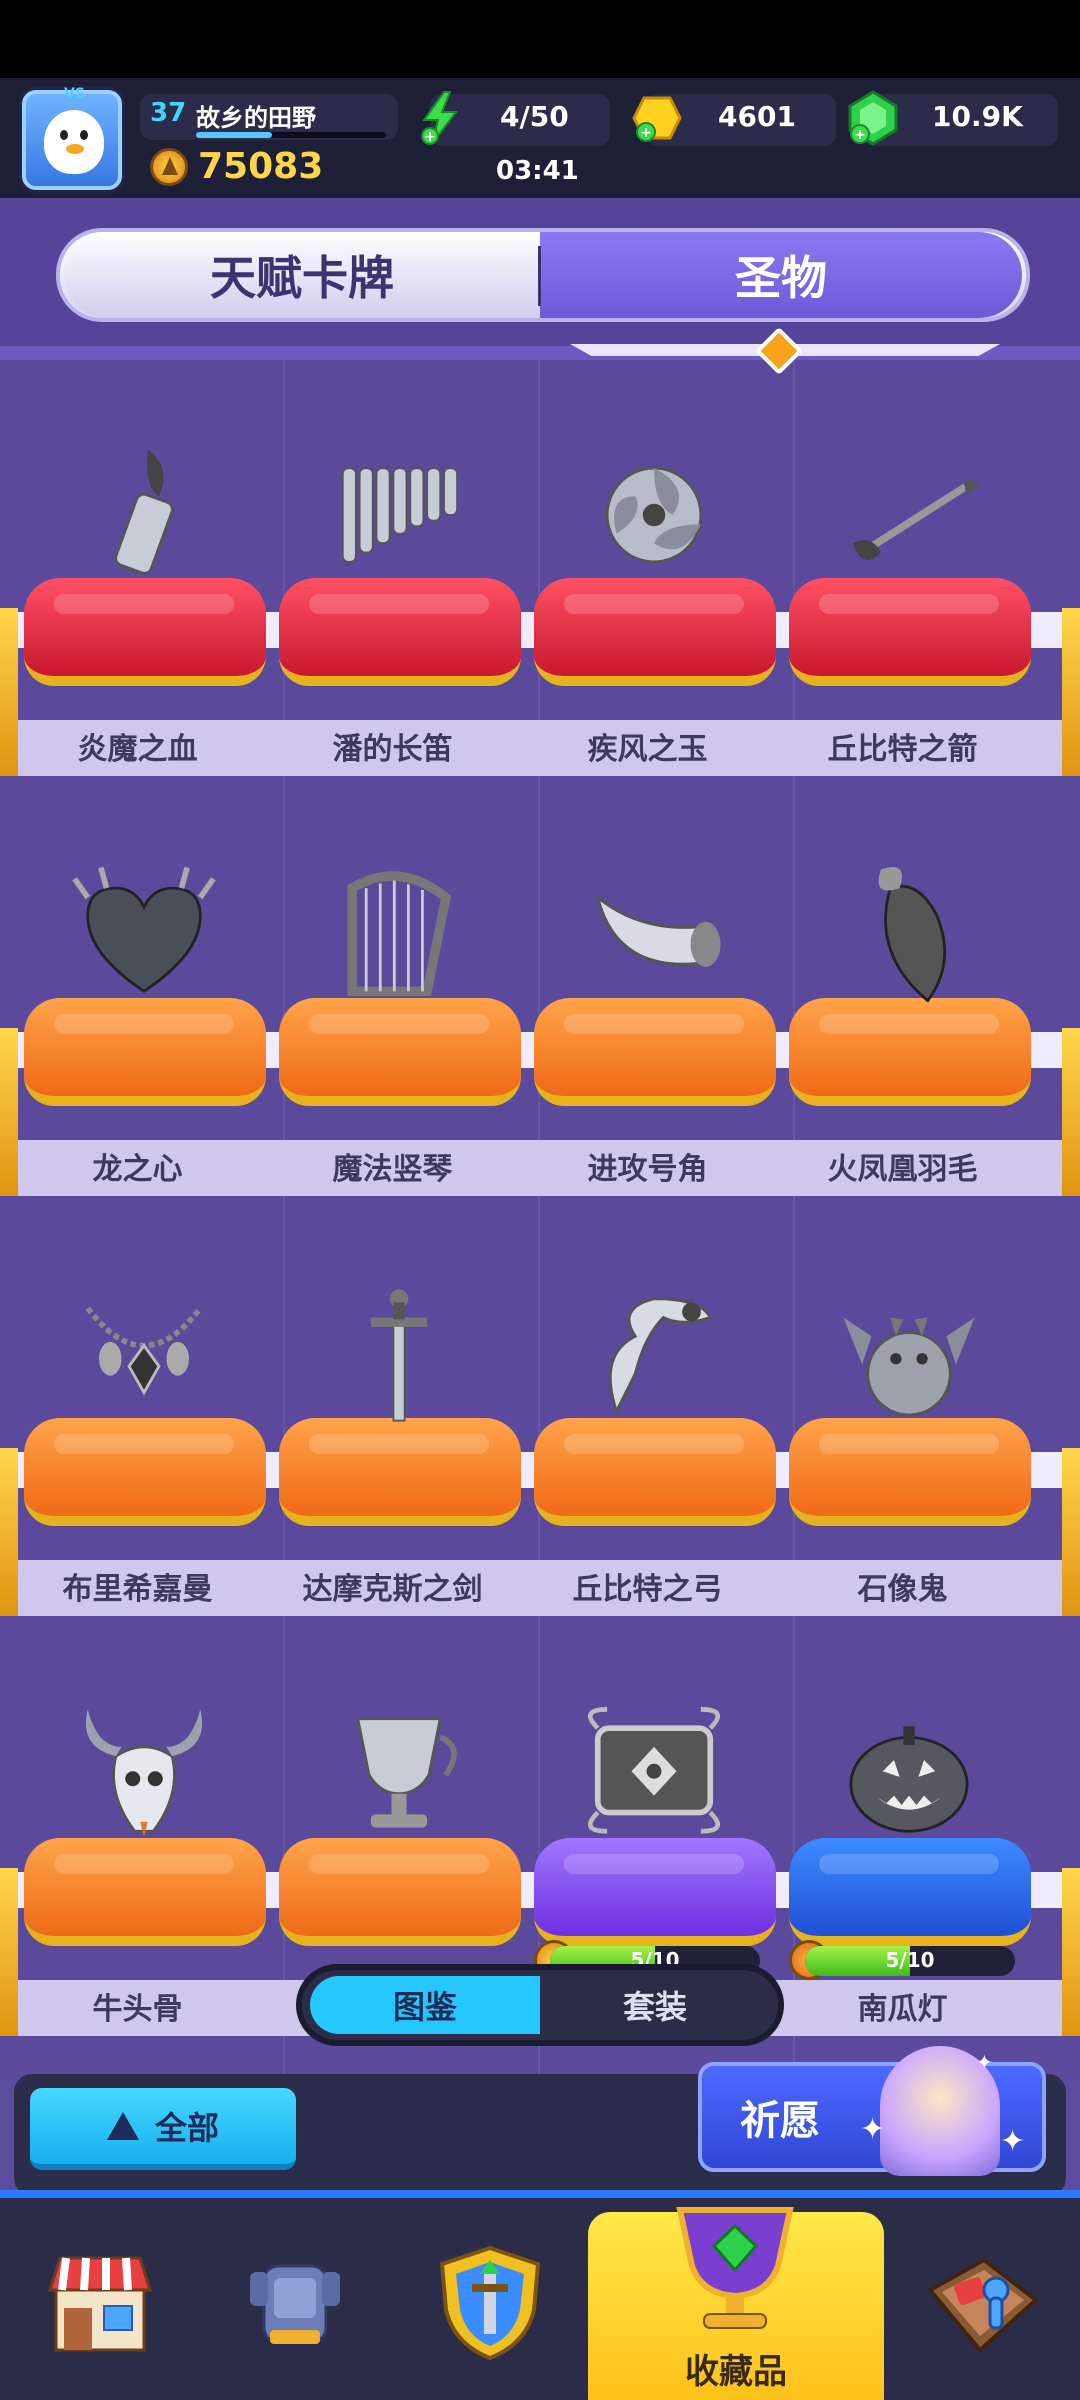  I want to click on player-level: 37, so click(168, 113).